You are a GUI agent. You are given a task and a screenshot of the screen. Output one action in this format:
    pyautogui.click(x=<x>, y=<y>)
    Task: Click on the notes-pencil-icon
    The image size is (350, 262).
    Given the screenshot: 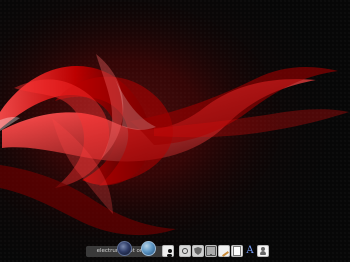 What is the action you would take?
    pyautogui.click(x=225, y=254)
    